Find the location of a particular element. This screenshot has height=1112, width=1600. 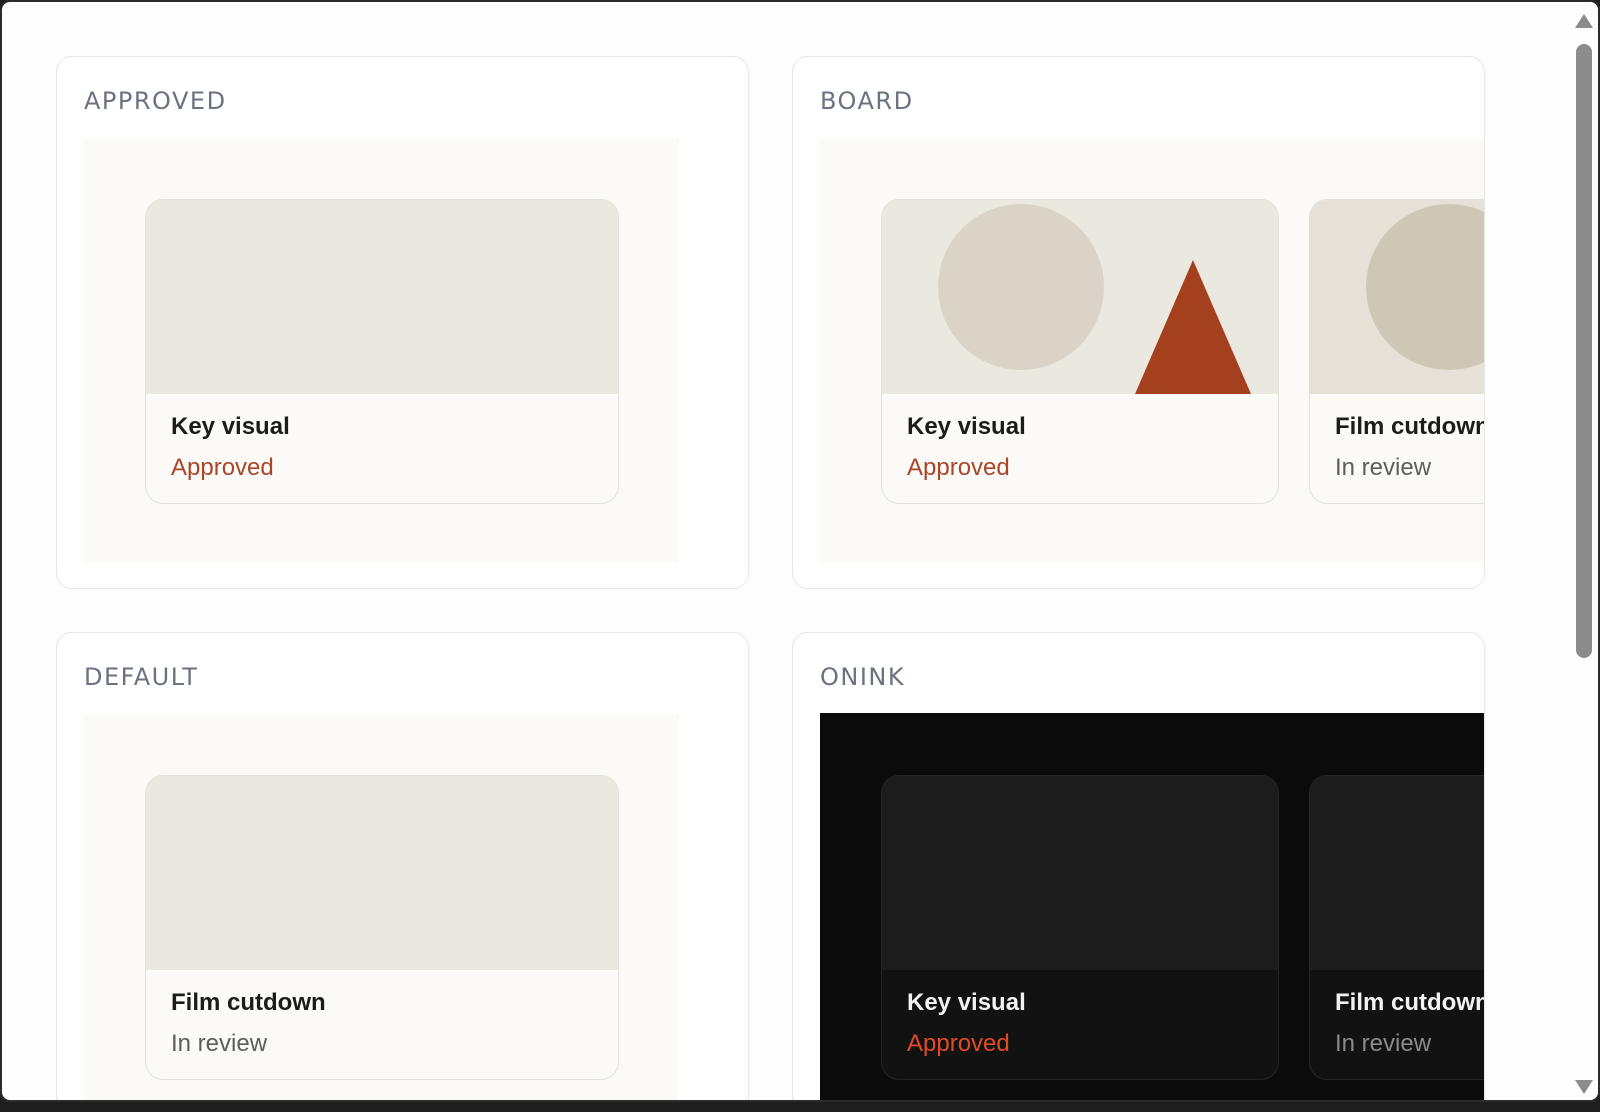

panel-label: DEFAULT is located at coordinates (141, 677).